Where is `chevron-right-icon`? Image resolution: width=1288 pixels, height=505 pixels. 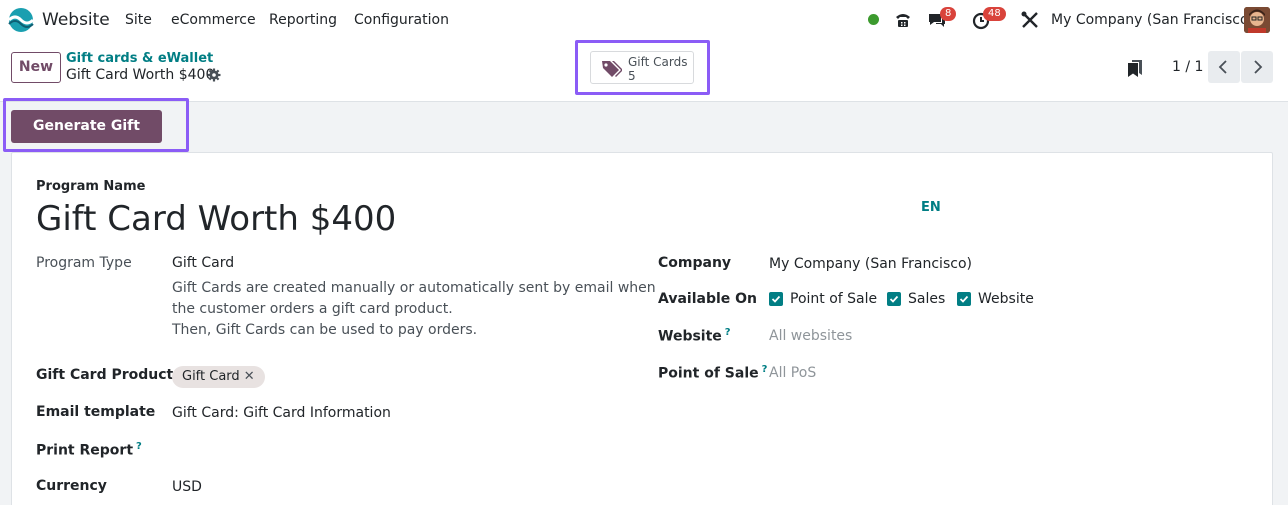 chevron-right-icon is located at coordinates (1258, 67).